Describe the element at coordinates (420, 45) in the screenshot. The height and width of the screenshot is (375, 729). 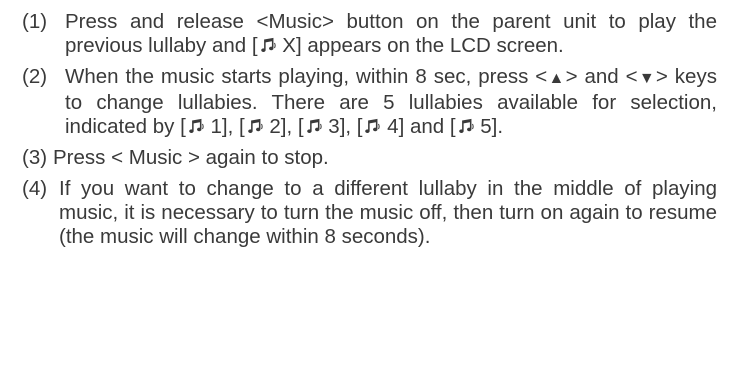
I see `step-text-segment: X] appears on the LCD screen.` at that location.